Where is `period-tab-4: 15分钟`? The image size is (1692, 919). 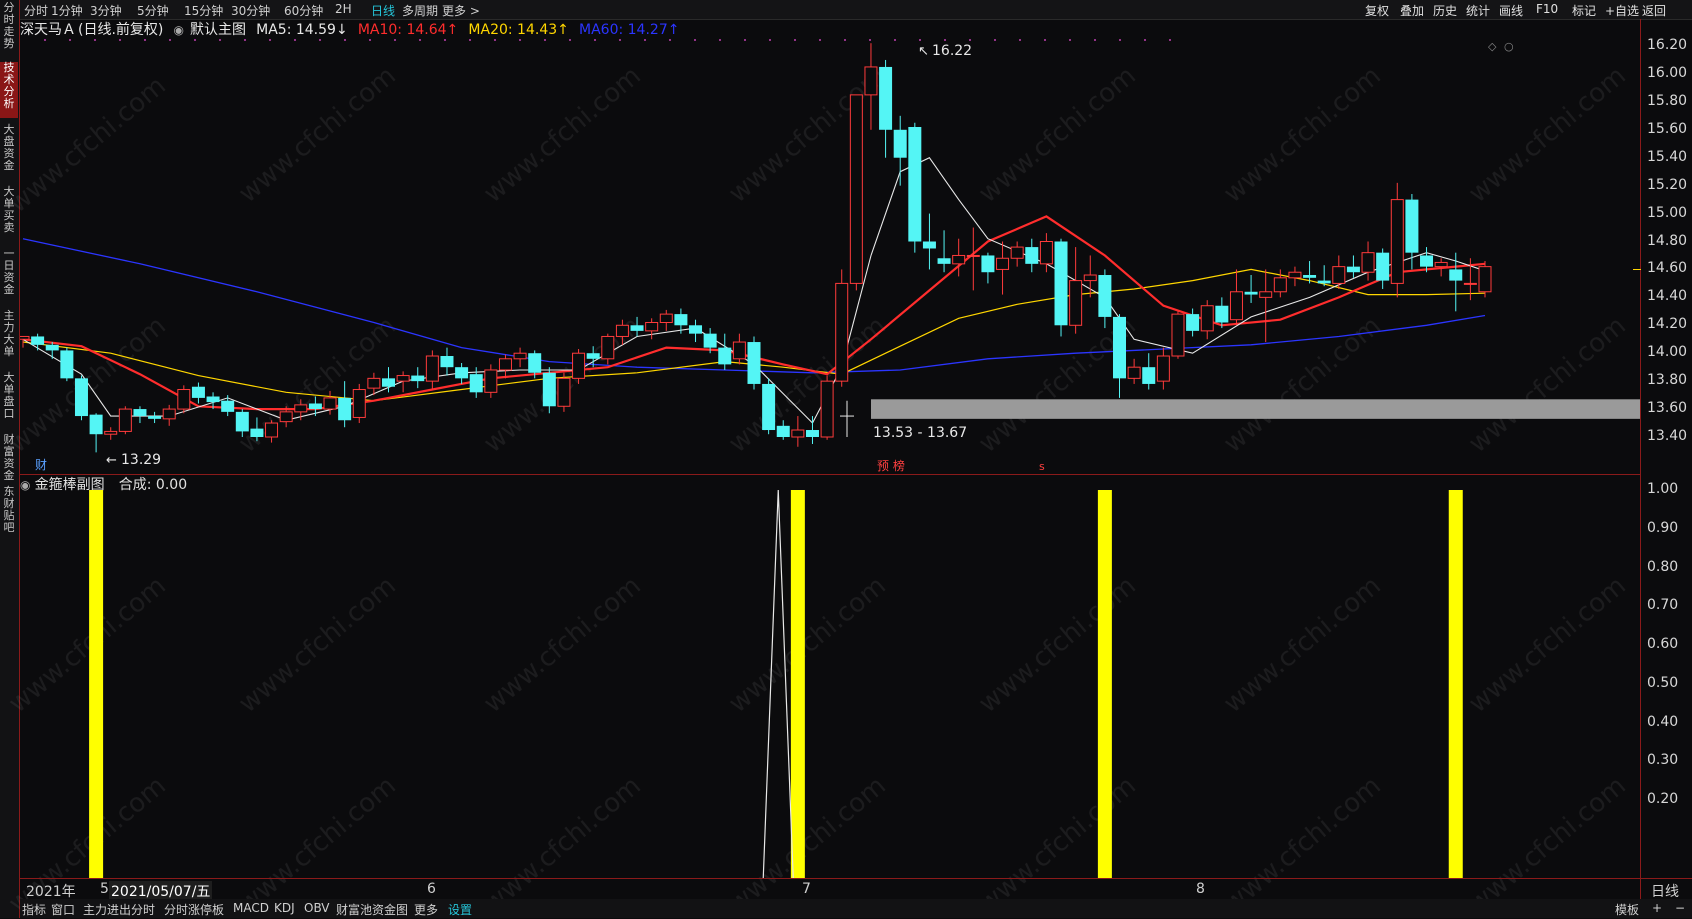
period-tab-4: 15分钟 is located at coordinates (203, 10).